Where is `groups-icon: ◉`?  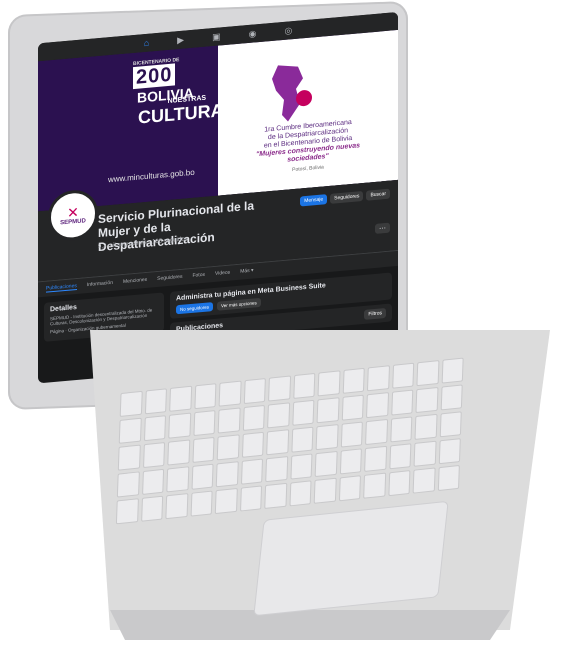 groups-icon: ◉ is located at coordinates (253, 34).